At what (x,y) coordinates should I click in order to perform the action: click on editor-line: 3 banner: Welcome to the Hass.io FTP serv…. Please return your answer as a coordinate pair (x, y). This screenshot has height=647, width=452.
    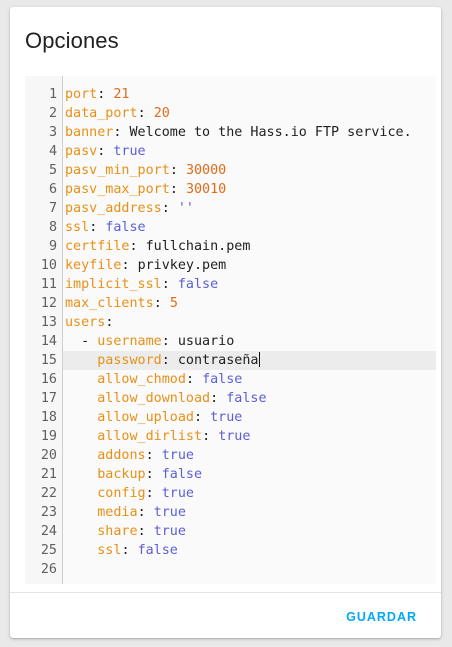
    Looking at the image, I should click on (230, 132).